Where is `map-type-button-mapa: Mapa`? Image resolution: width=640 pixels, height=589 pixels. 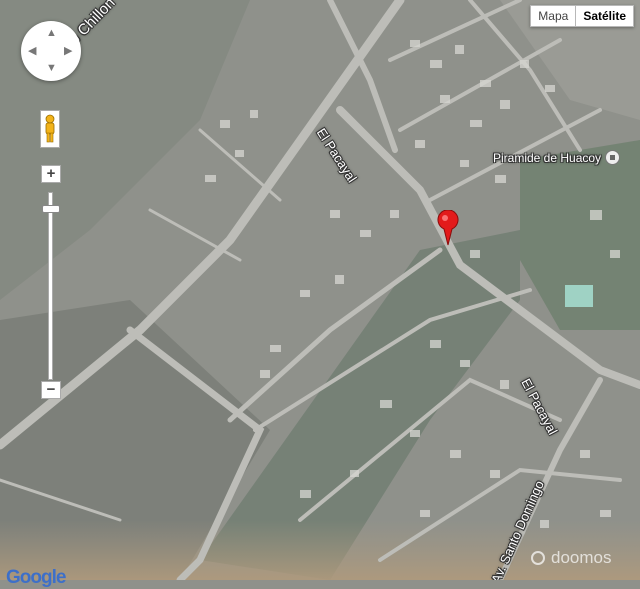
map-type-button-mapa: Mapa is located at coordinates (553, 16).